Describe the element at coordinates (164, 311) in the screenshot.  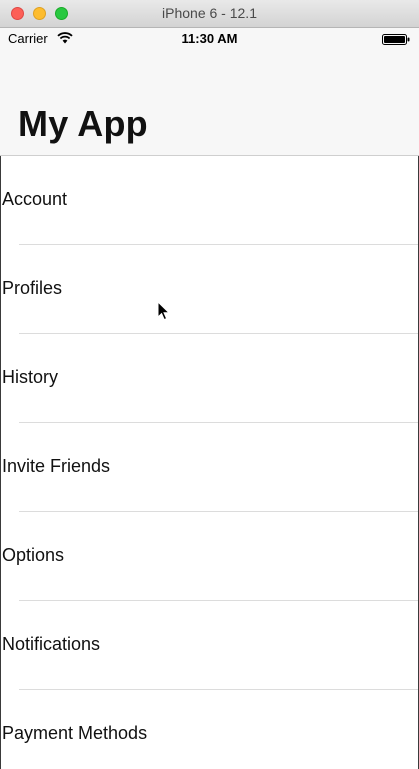
I see `mouse-cursor-icon` at that location.